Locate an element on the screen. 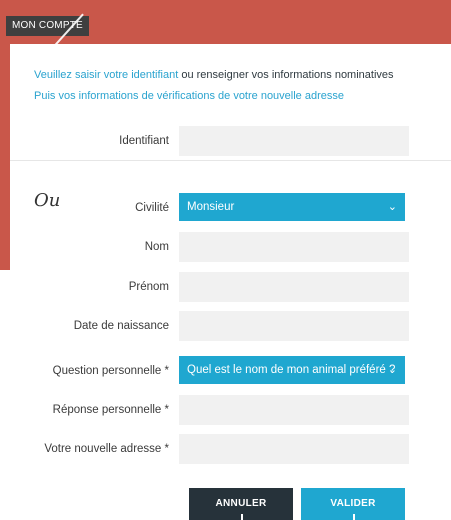  header-stripe is located at coordinates (5, 135).